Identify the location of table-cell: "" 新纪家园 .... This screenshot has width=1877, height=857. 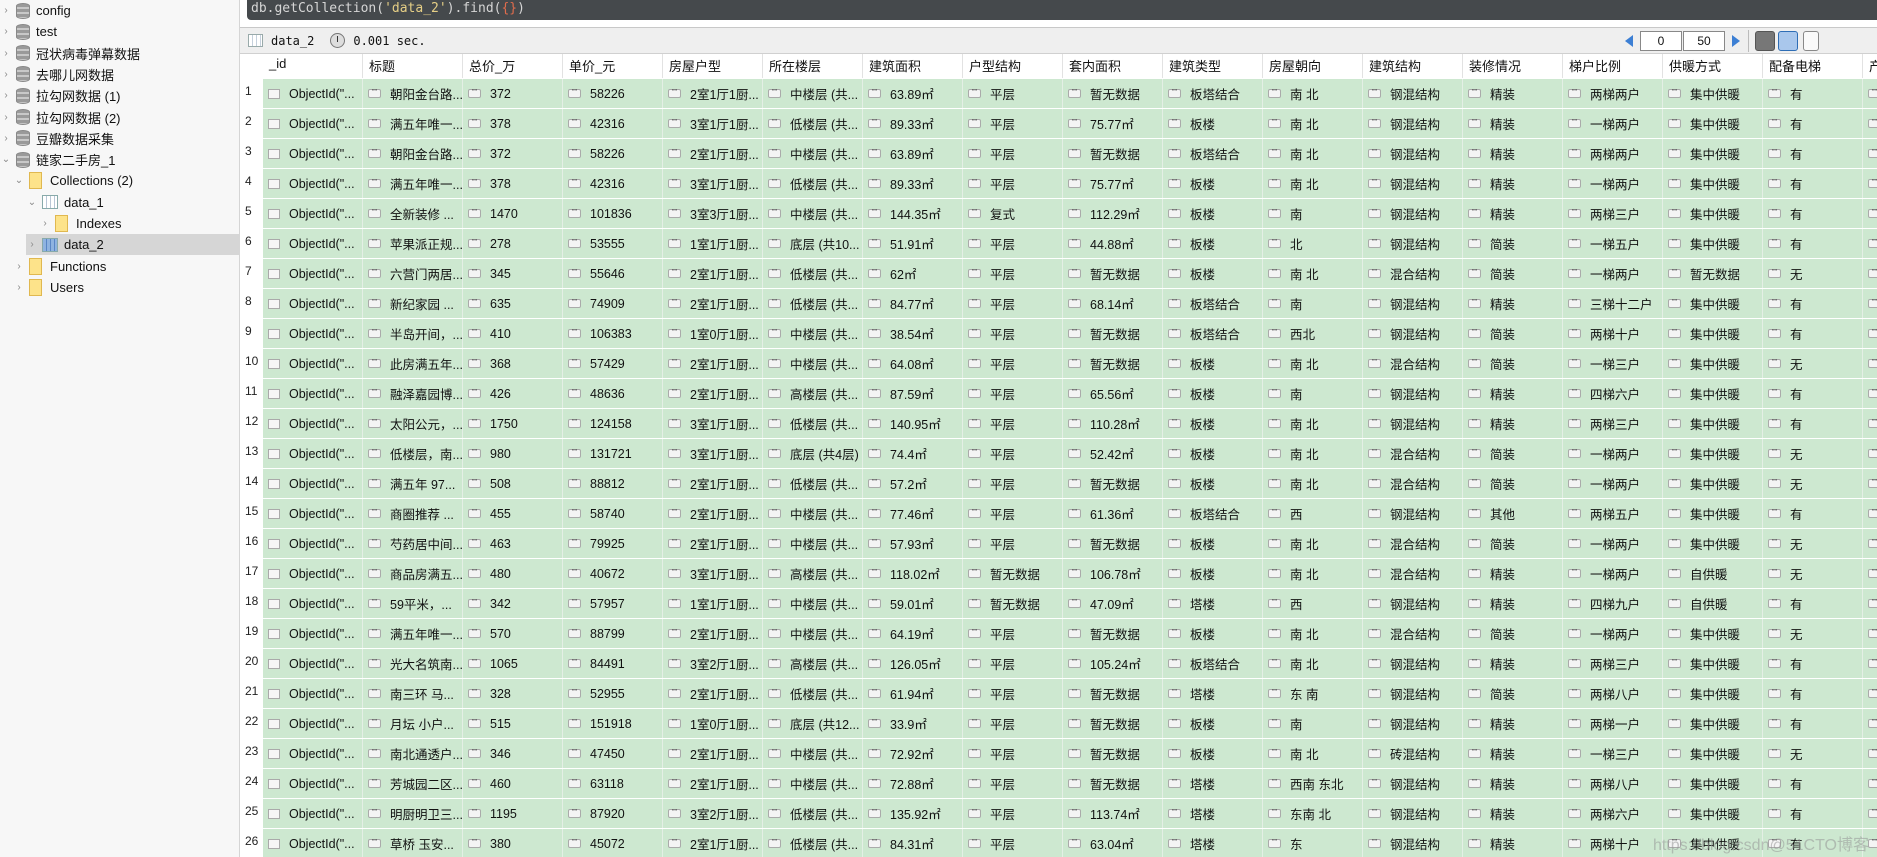
(413, 303).